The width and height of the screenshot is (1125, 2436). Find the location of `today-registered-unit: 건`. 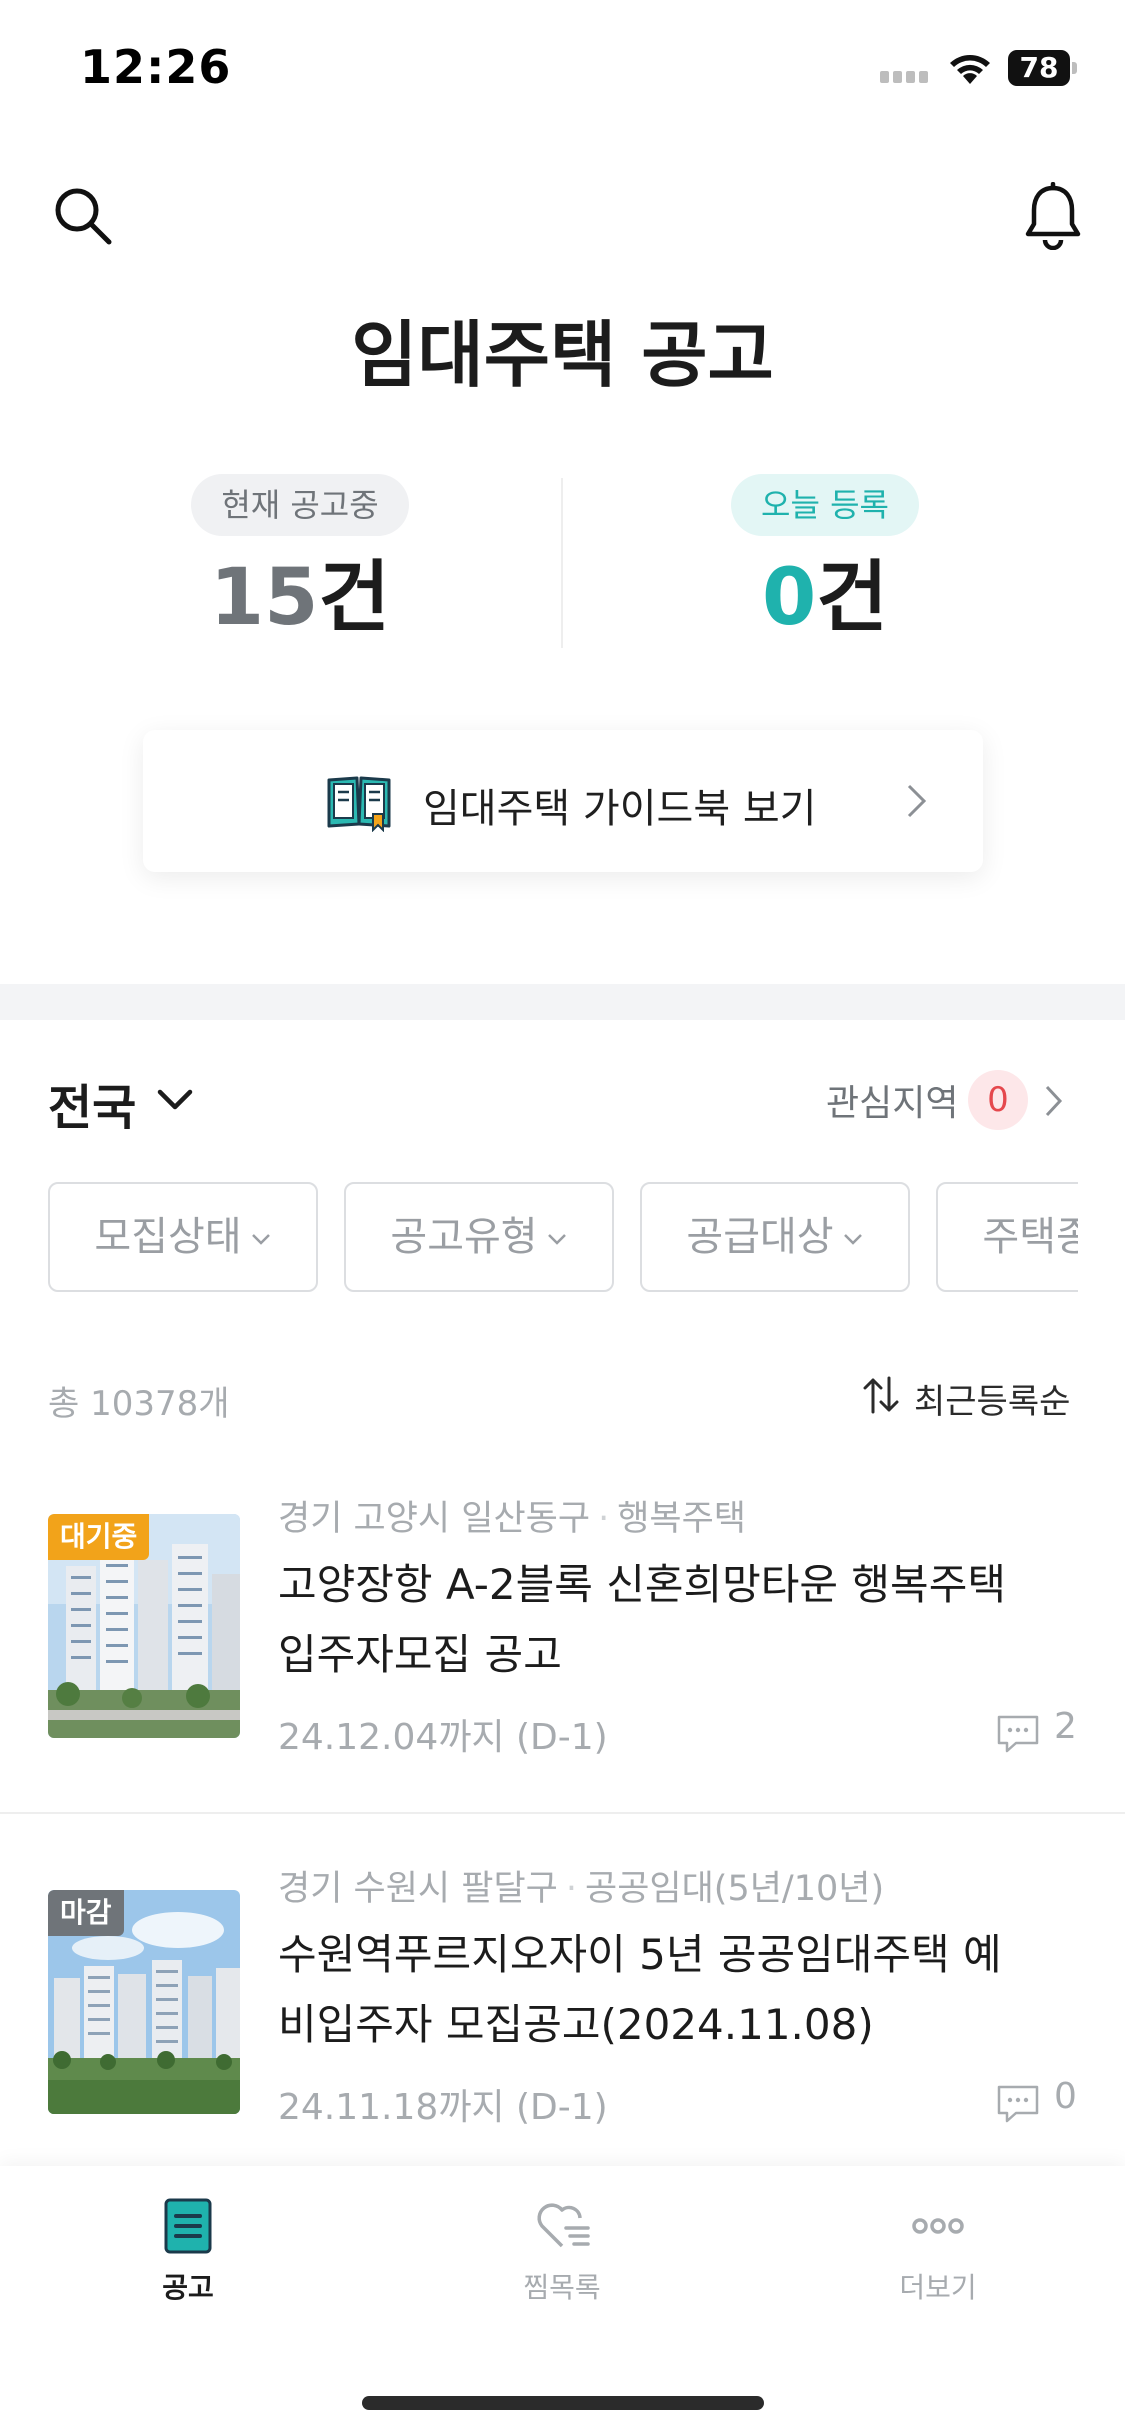

today-registered-unit: 건 is located at coordinates (852, 598).